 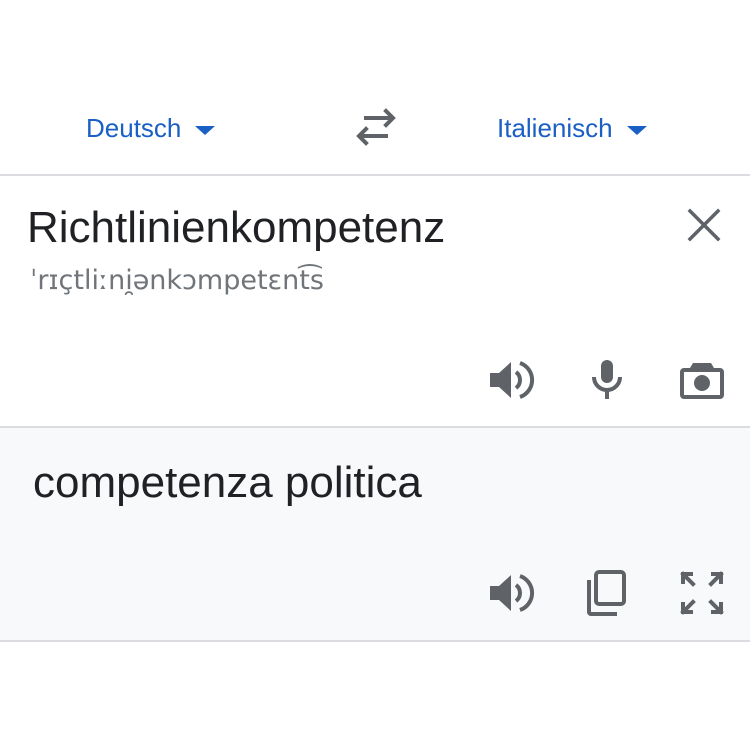 I want to click on voice-input-button, so click(x=607, y=380).